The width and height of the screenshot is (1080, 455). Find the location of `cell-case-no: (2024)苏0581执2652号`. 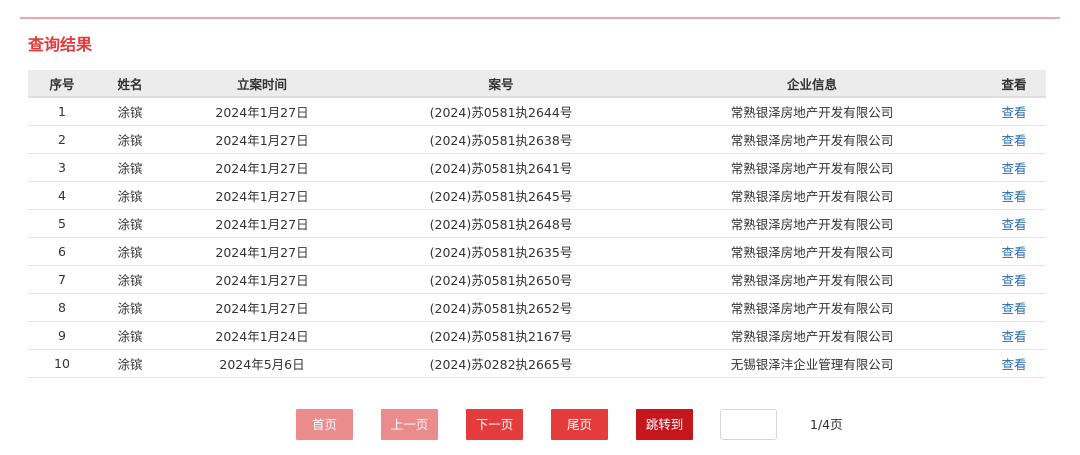

cell-case-no: (2024)苏0581执2652号 is located at coordinates (501, 307).